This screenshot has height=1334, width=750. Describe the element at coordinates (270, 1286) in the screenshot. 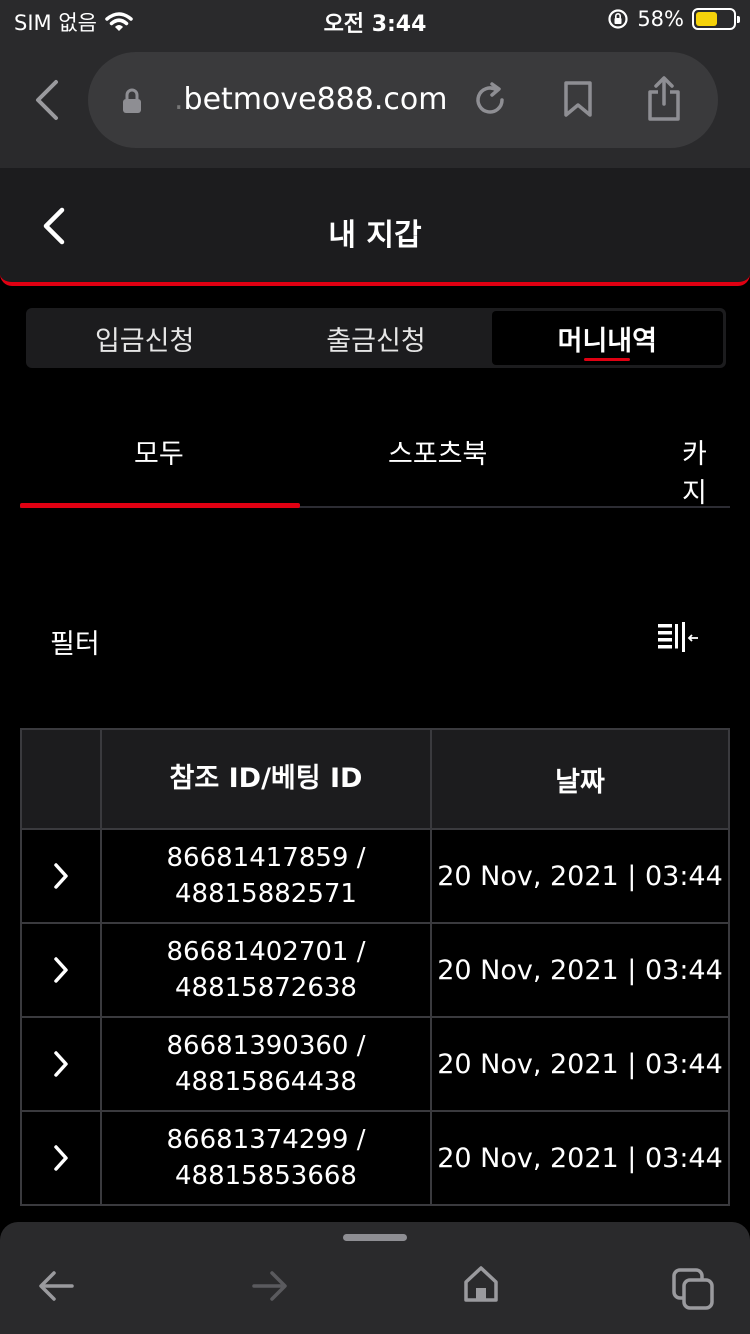

I see `forward-arrow-icon` at that location.